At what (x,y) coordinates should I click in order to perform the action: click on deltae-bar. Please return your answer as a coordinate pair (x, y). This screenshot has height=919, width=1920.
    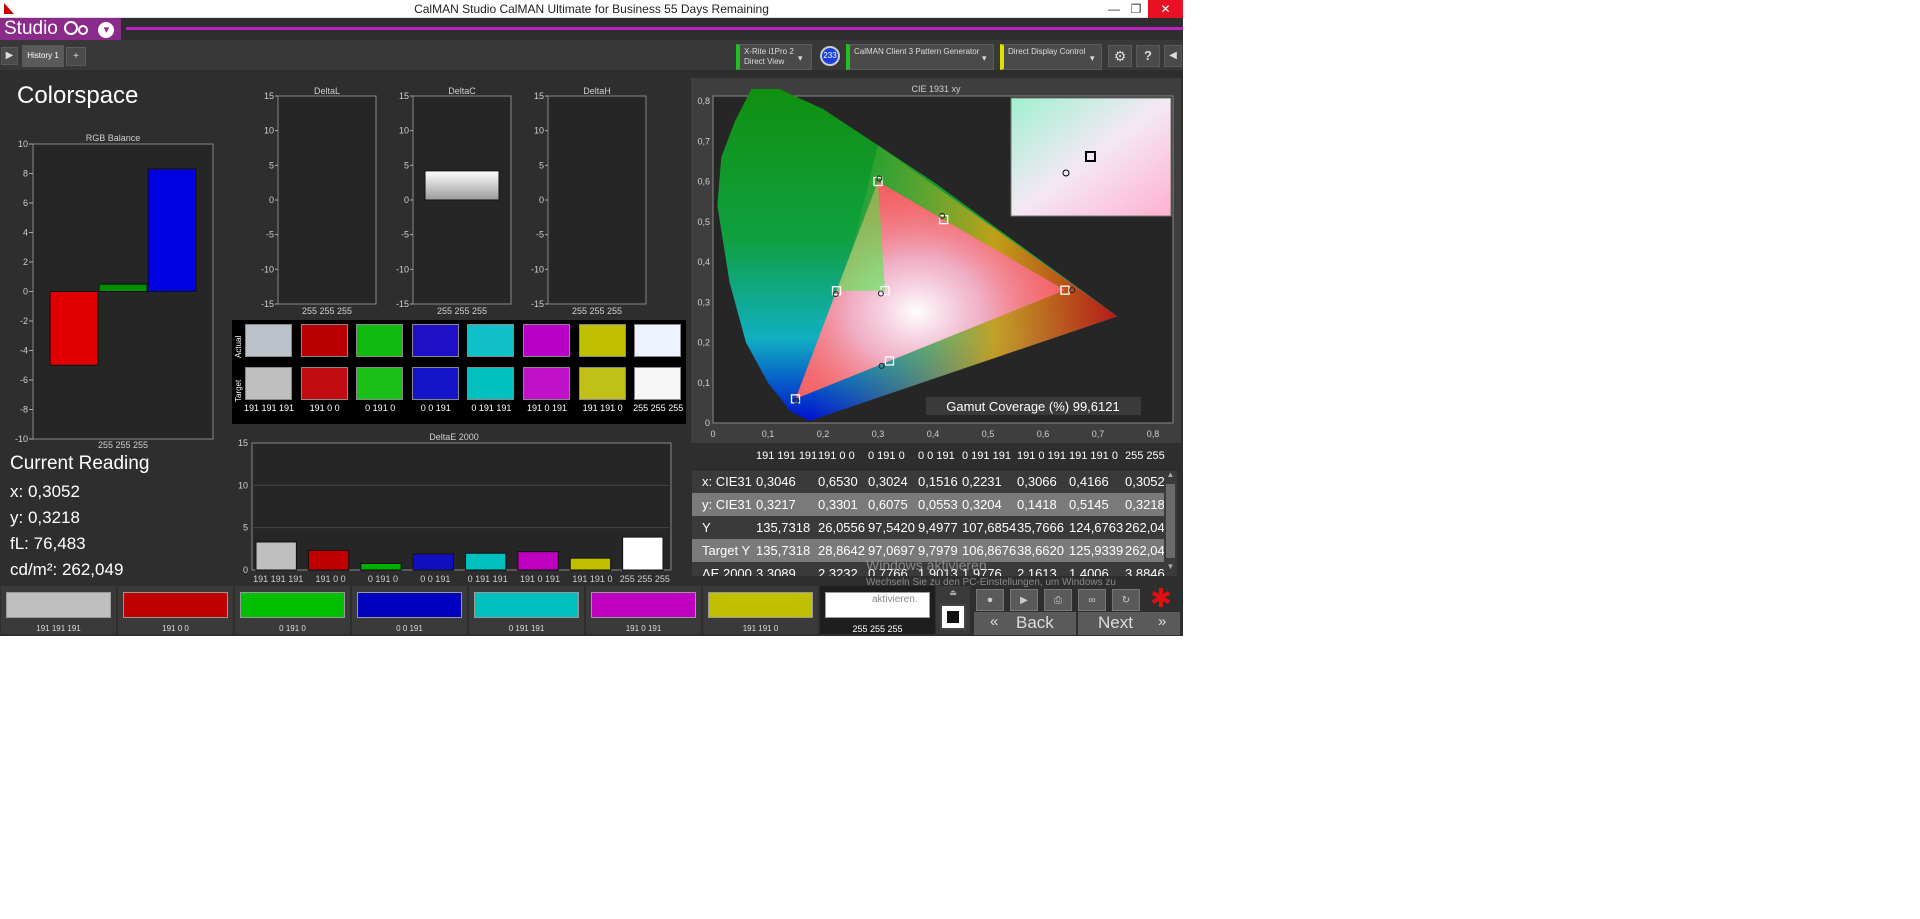
    Looking at the image, I should click on (538, 561).